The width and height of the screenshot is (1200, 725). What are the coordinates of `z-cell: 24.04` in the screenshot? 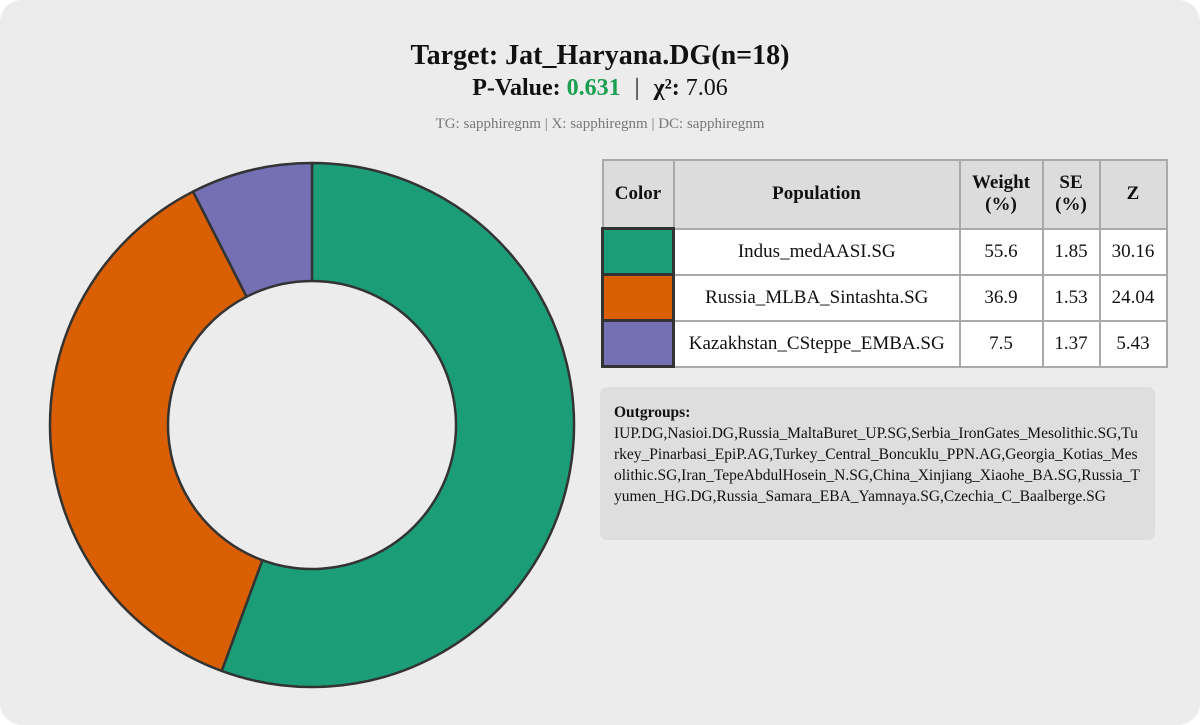 It's located at (1133, 297).